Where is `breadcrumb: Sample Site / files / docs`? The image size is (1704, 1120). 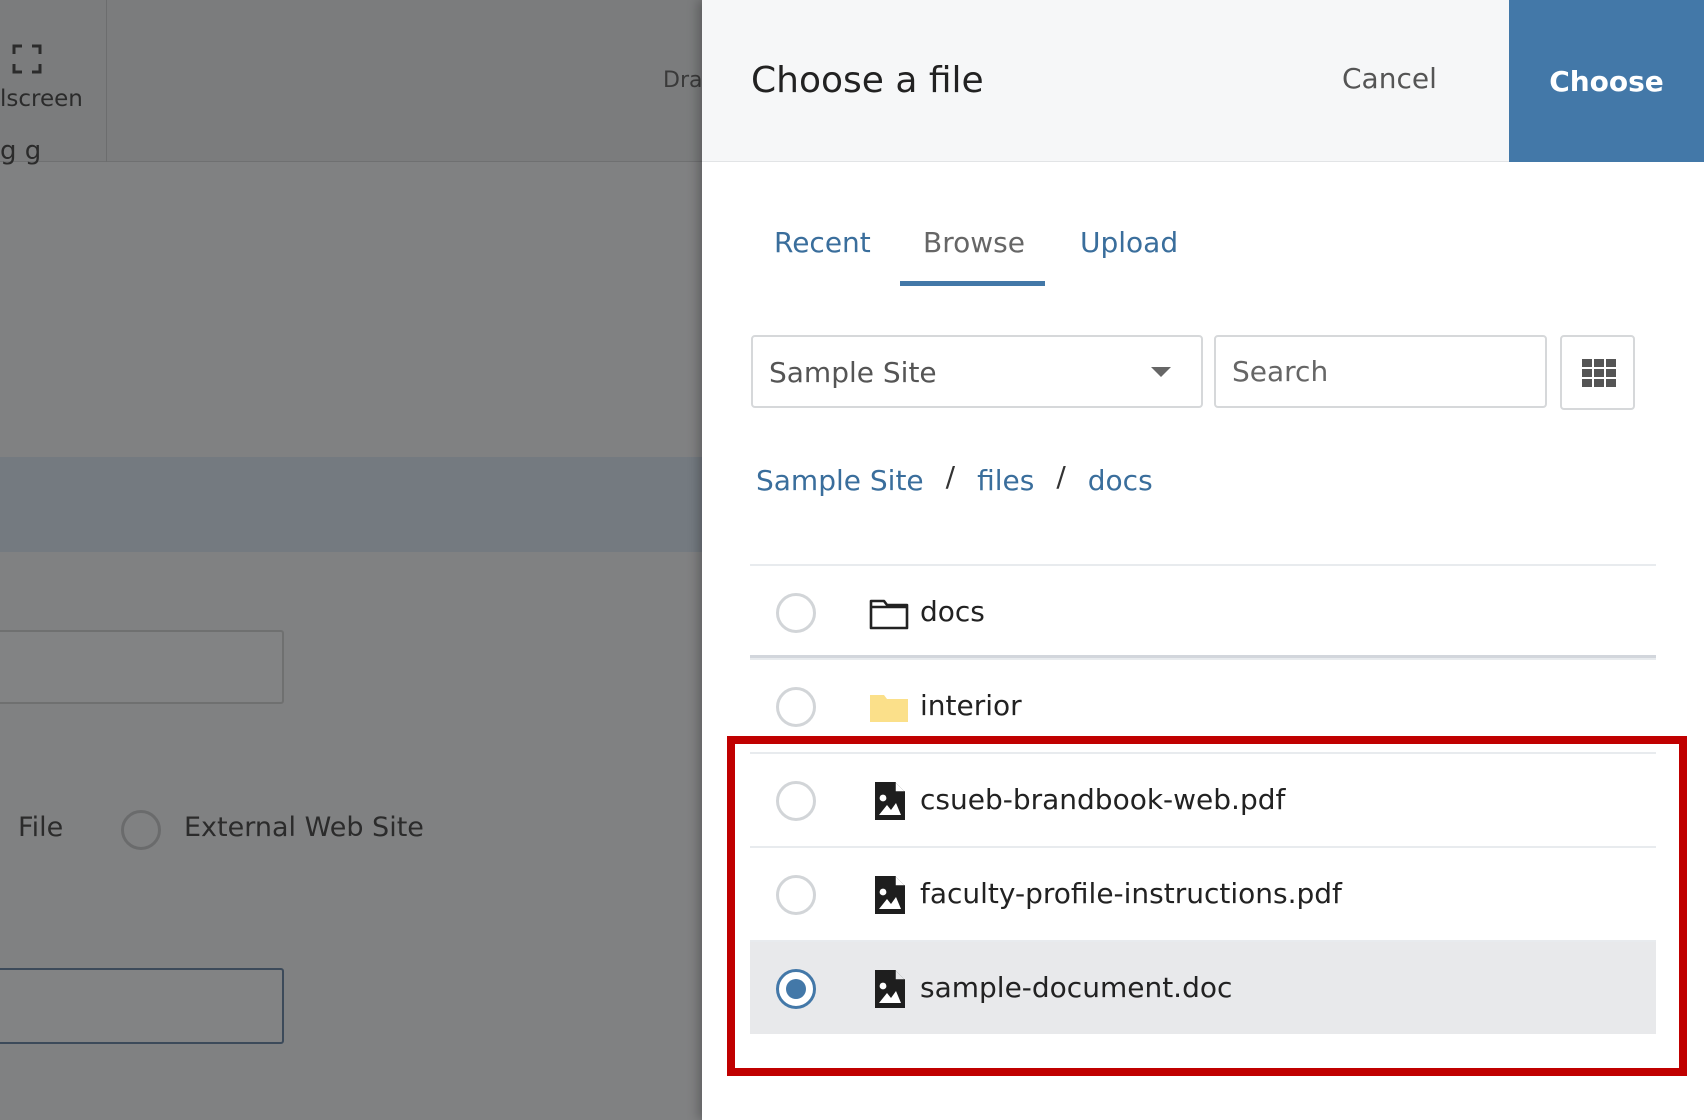
breadcrumb: Sample Site / files / docs is located at coordinates (954, 478).